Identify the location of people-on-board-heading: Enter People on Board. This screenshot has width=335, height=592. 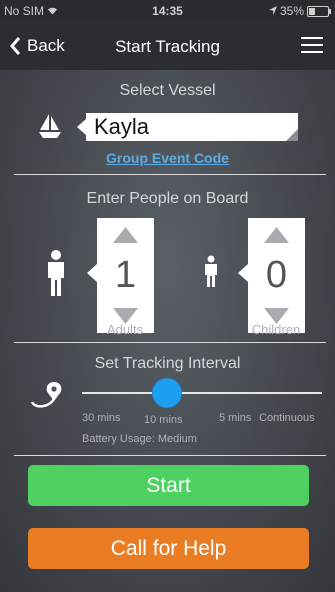
(167, 198).